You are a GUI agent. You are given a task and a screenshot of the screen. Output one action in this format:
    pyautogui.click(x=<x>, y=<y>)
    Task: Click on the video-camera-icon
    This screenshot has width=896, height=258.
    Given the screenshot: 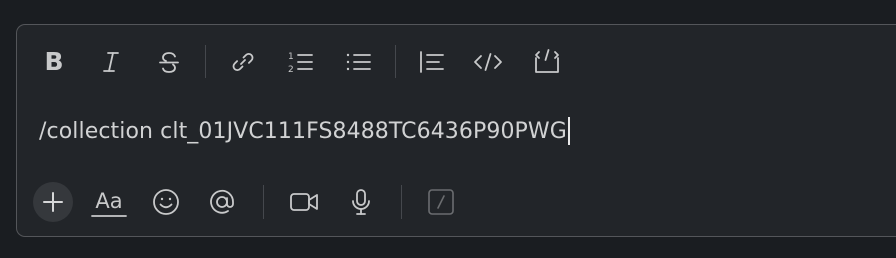 What is the action you would take?
    pyautogui.click(x=304, y=202)
    